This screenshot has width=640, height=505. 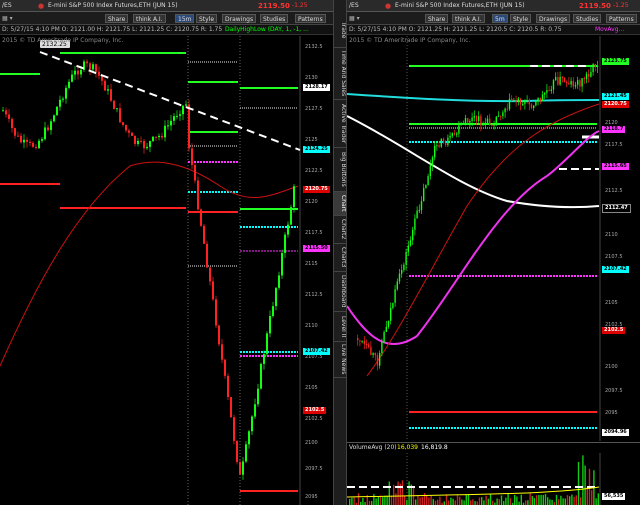 I want to click on volume-average: 16,819.8, so click(x=434, y=447).